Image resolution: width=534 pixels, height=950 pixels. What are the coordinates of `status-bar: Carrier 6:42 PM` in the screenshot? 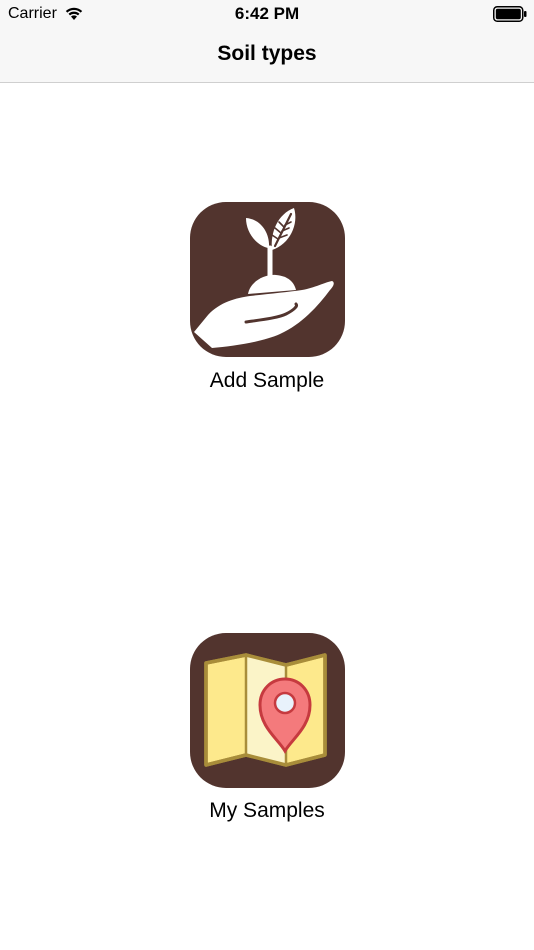 It's located at (267, 14).